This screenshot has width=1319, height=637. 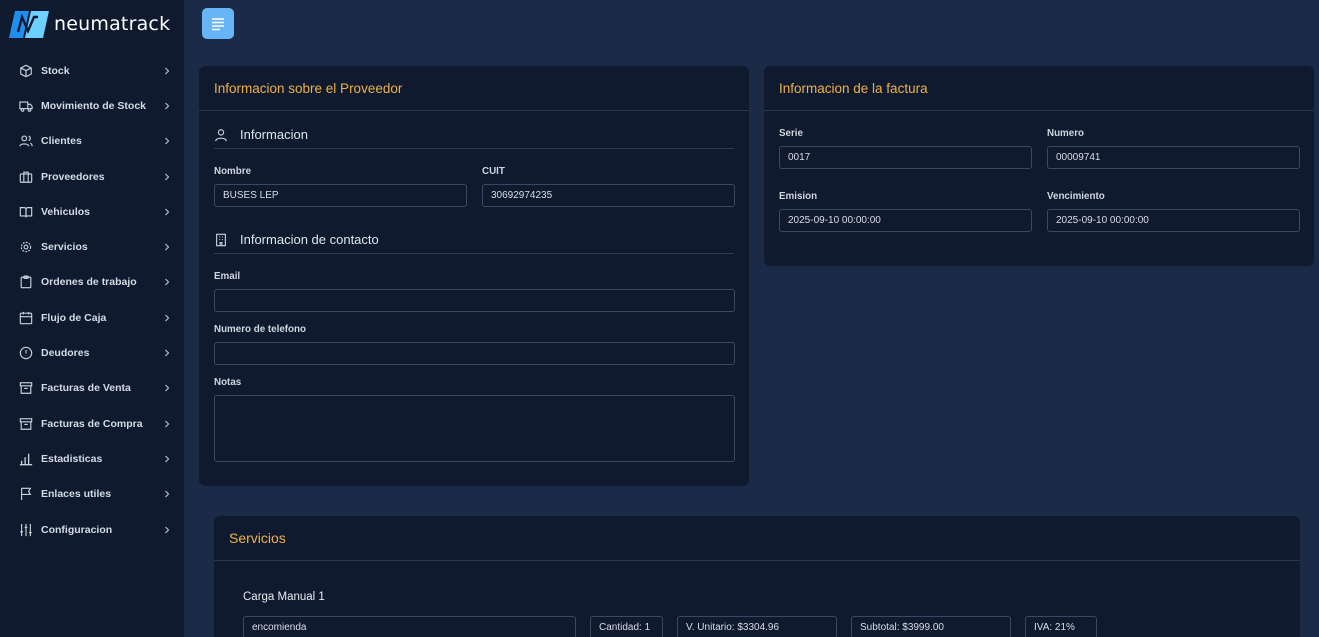 What do you see at coordinates (1173, 157) in the screenshot?
I see `numero-field` at bounding box center [1173, 157].